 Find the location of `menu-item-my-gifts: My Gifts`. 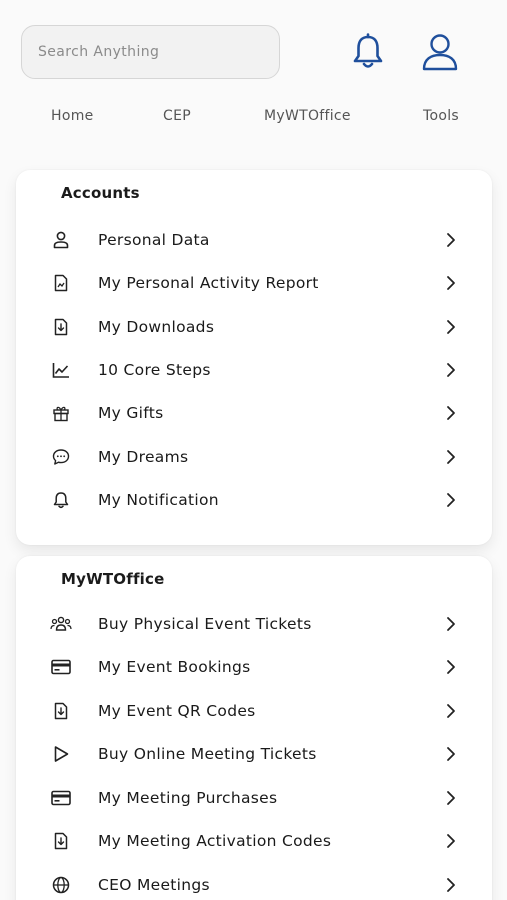

menu-item-my-gifts: My Gifts is located at coordinates (254, 413).